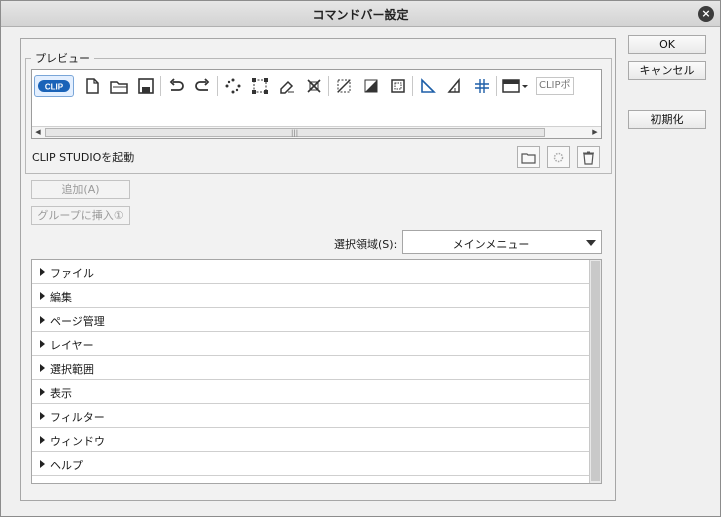 The width and height of the screenshot is (721, 517). What do you see at coordinates (311, 440) in the screenshot?
I see `tree-item-window: ウィンドウ` at bounding box center [311, 440].